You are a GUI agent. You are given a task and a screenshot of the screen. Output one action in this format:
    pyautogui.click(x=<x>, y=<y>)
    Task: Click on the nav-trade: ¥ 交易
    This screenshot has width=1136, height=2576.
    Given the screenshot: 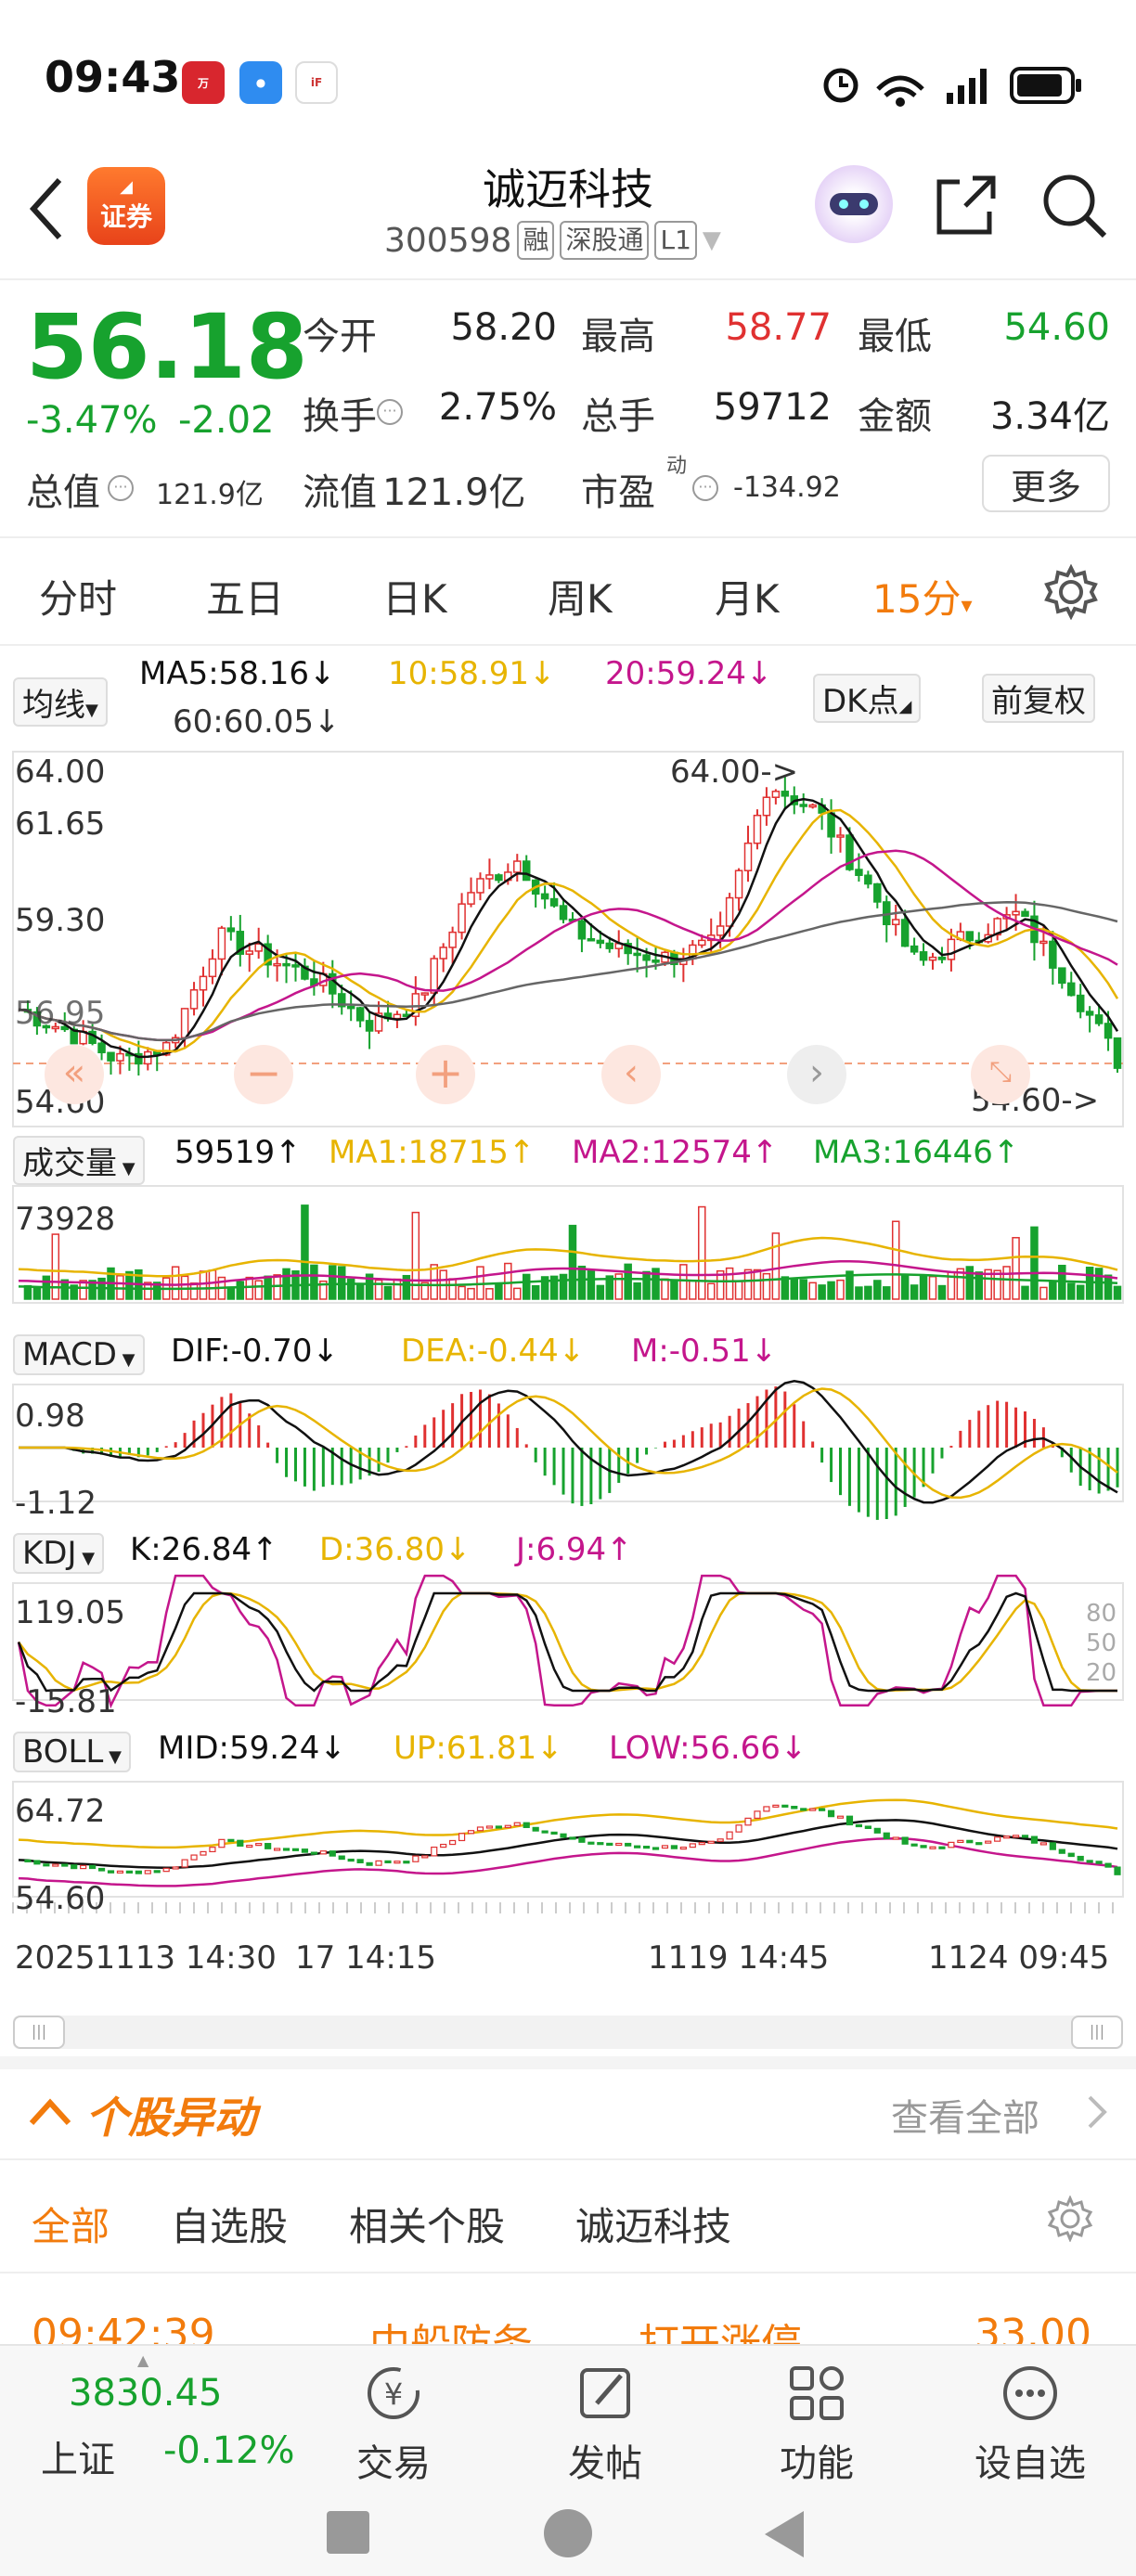 What is the action you would take?
    pyautogui.click(x=393, y=2424)
    